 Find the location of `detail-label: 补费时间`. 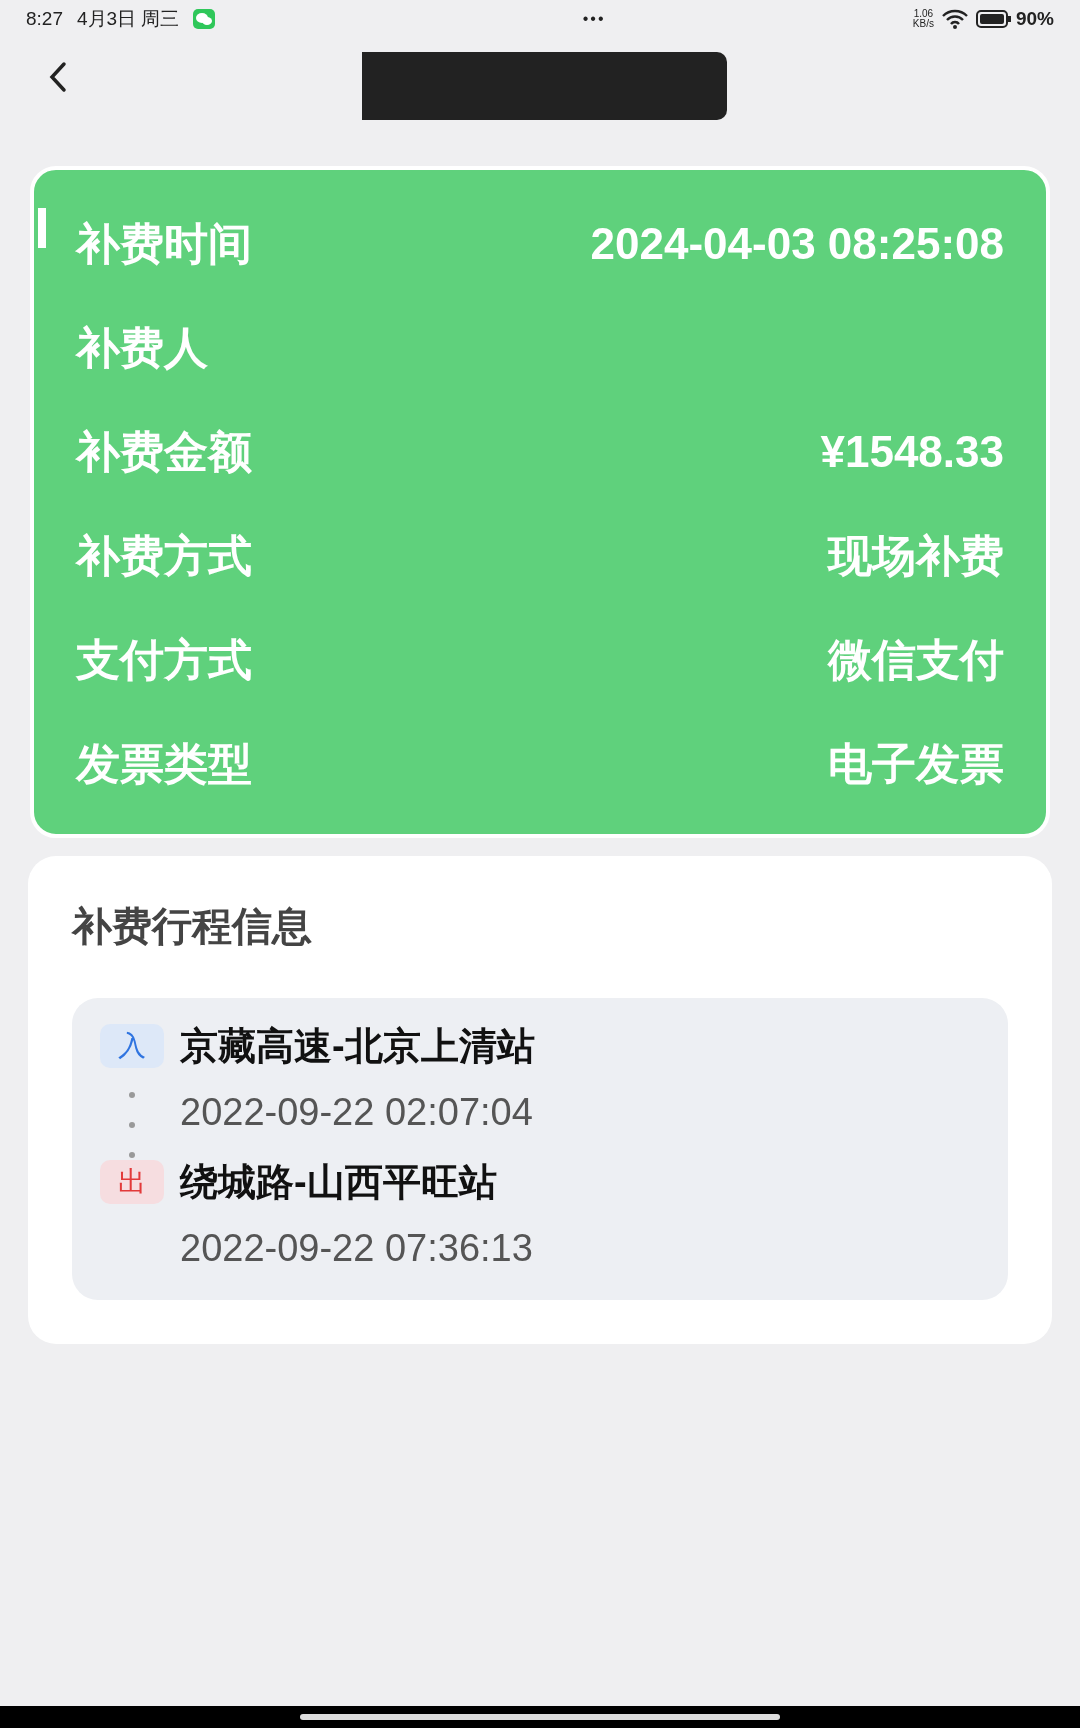

detail-label: 补费时间 is located at coordinates (164, 244).